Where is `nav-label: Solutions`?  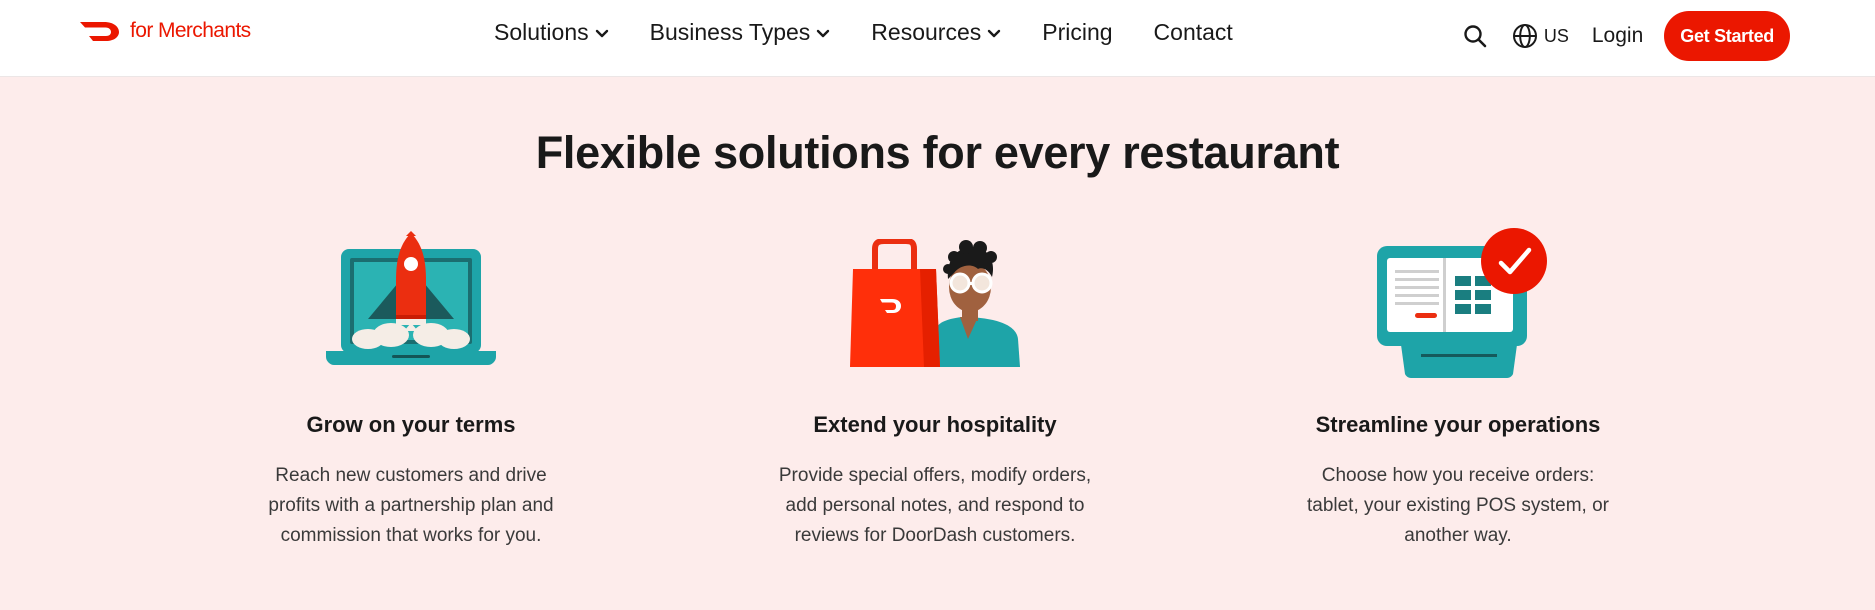
nav-label: Solutions is located at coordinates (541, 31).